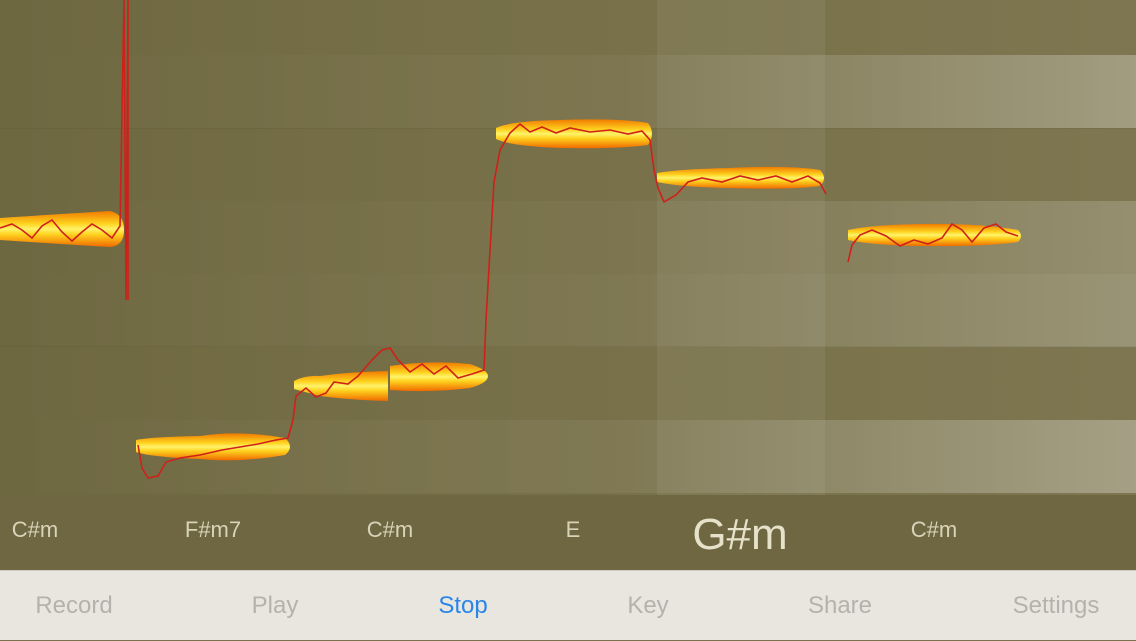 Image resolution: width=1136 pixels, height=641 pixels. Describe the element at coordinates (573, 529) in the screenshot. I see `chord-label: E` at that location.